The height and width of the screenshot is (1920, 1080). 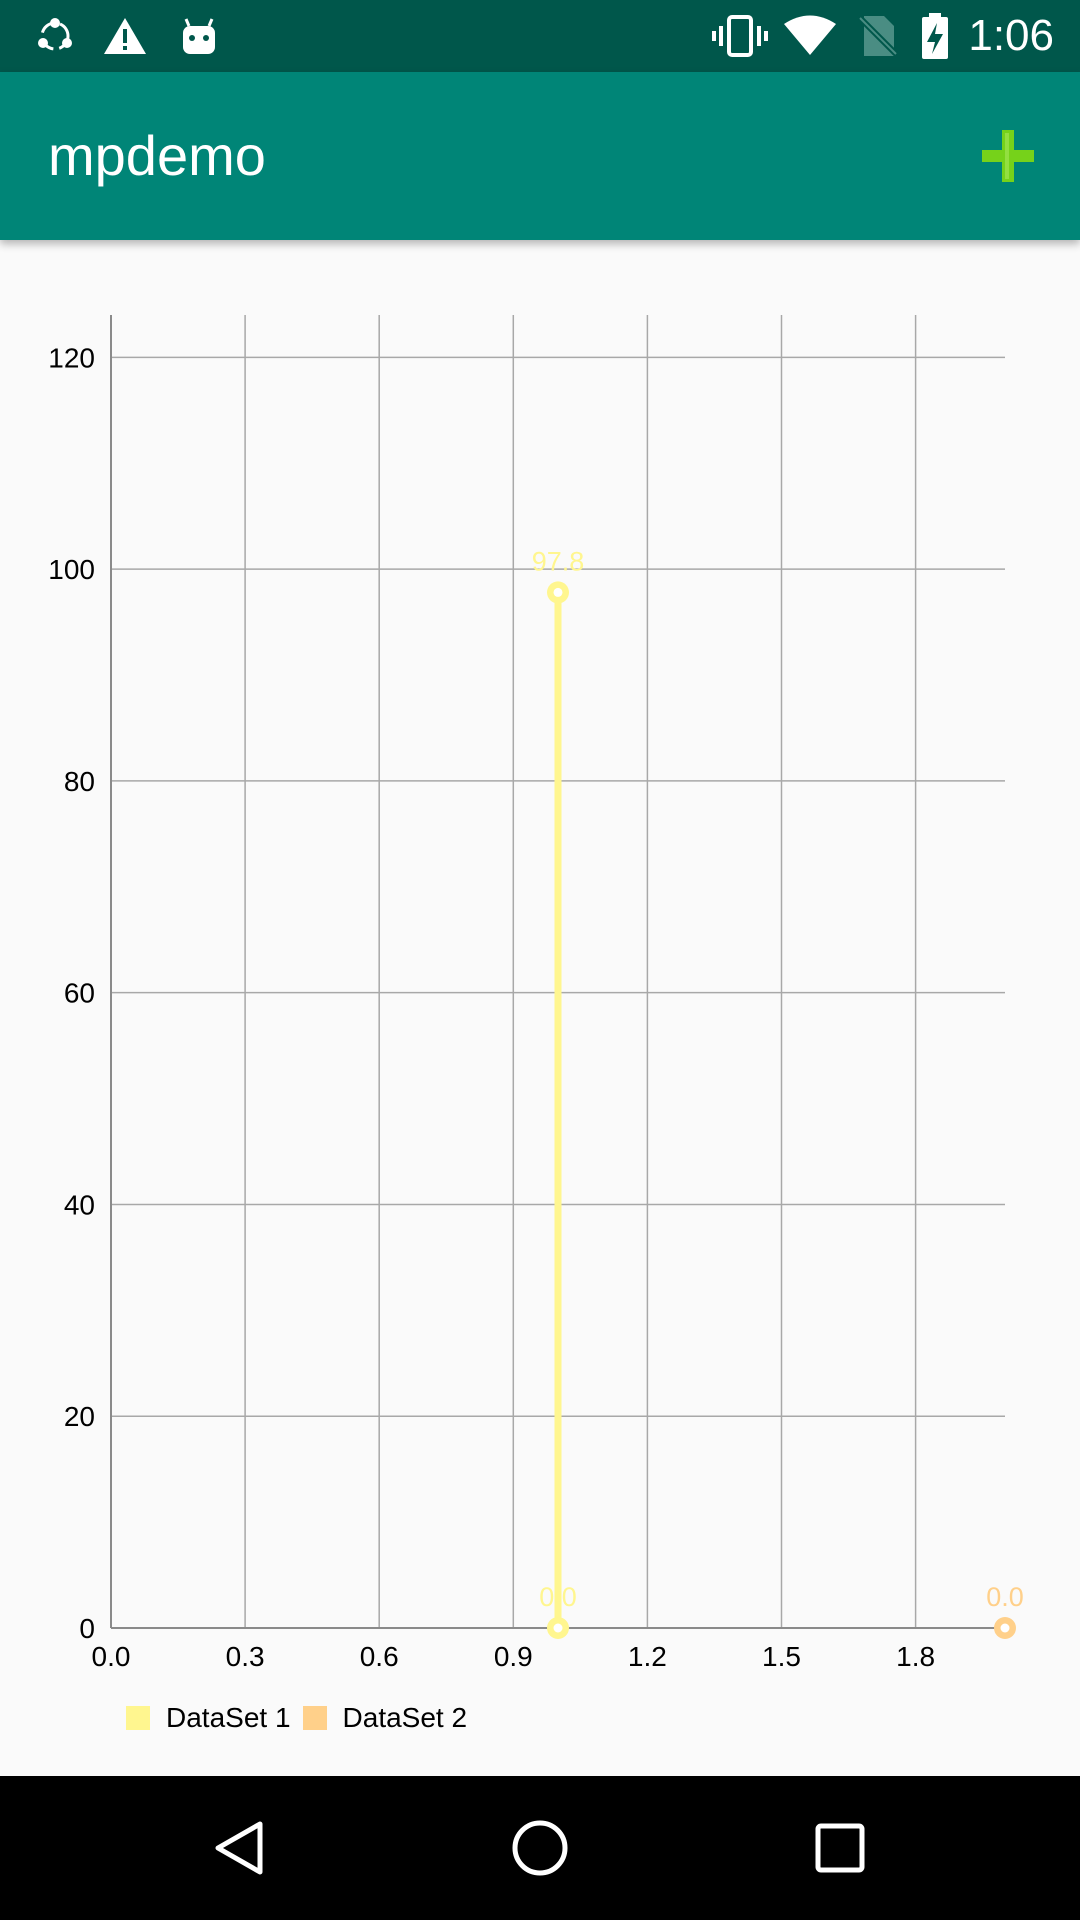 I want to click on home-button, so click(x=540, y=1848).